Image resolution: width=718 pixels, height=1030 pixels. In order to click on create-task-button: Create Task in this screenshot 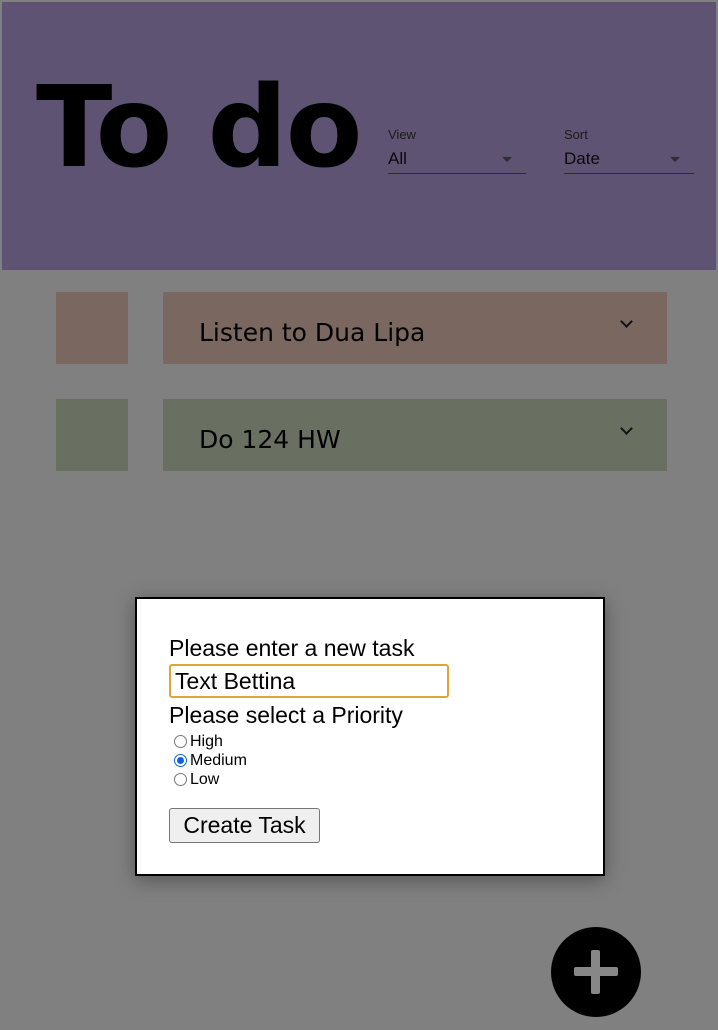, I will do `click(244, 825)`.